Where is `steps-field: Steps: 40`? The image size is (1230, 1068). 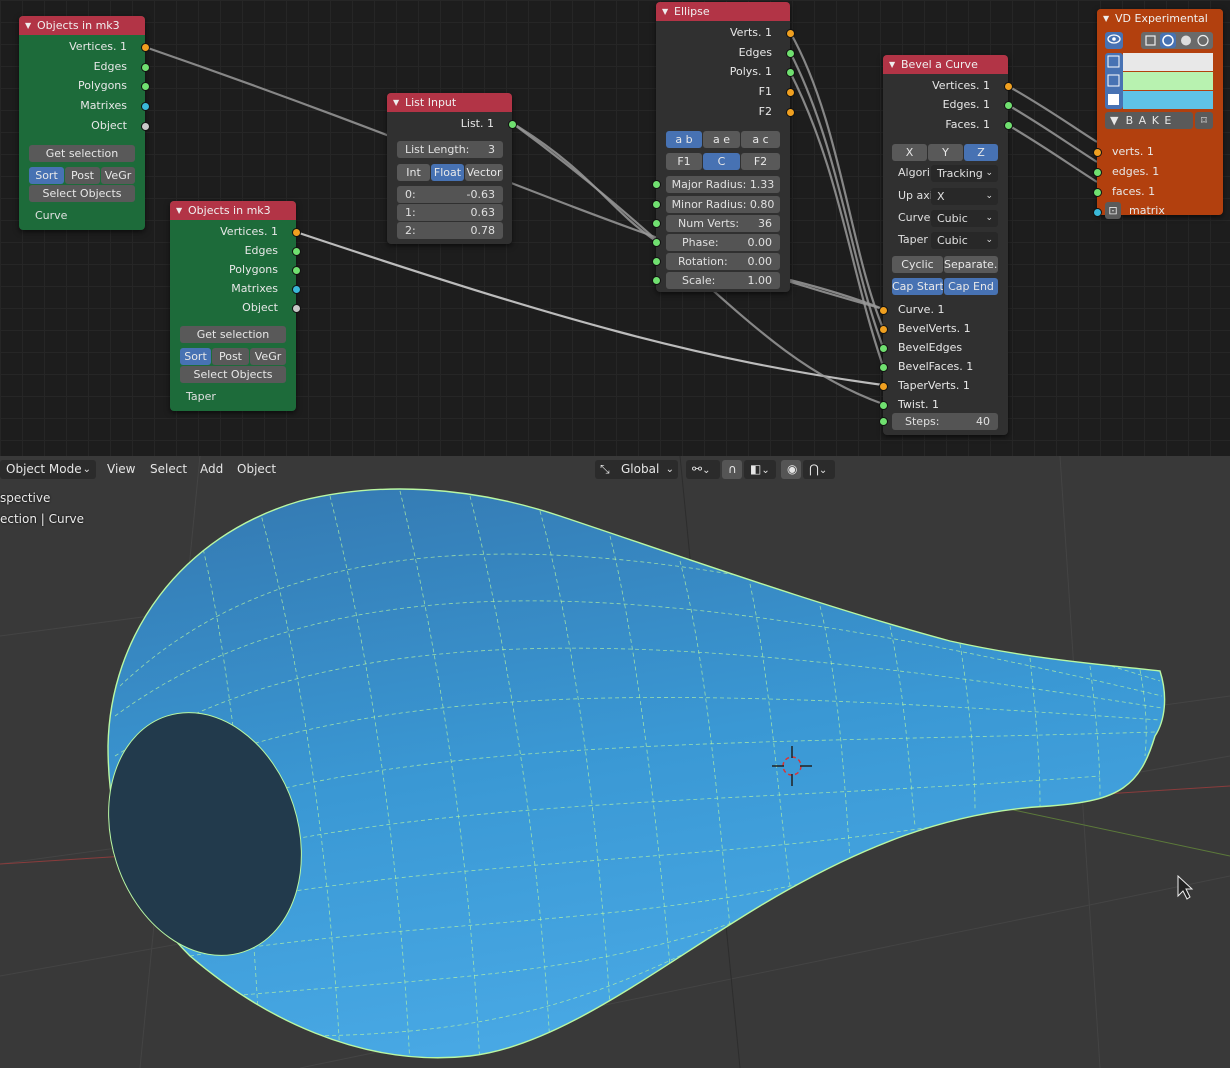
steps-field: Steps: 40 is located at coordinates (945, 421).